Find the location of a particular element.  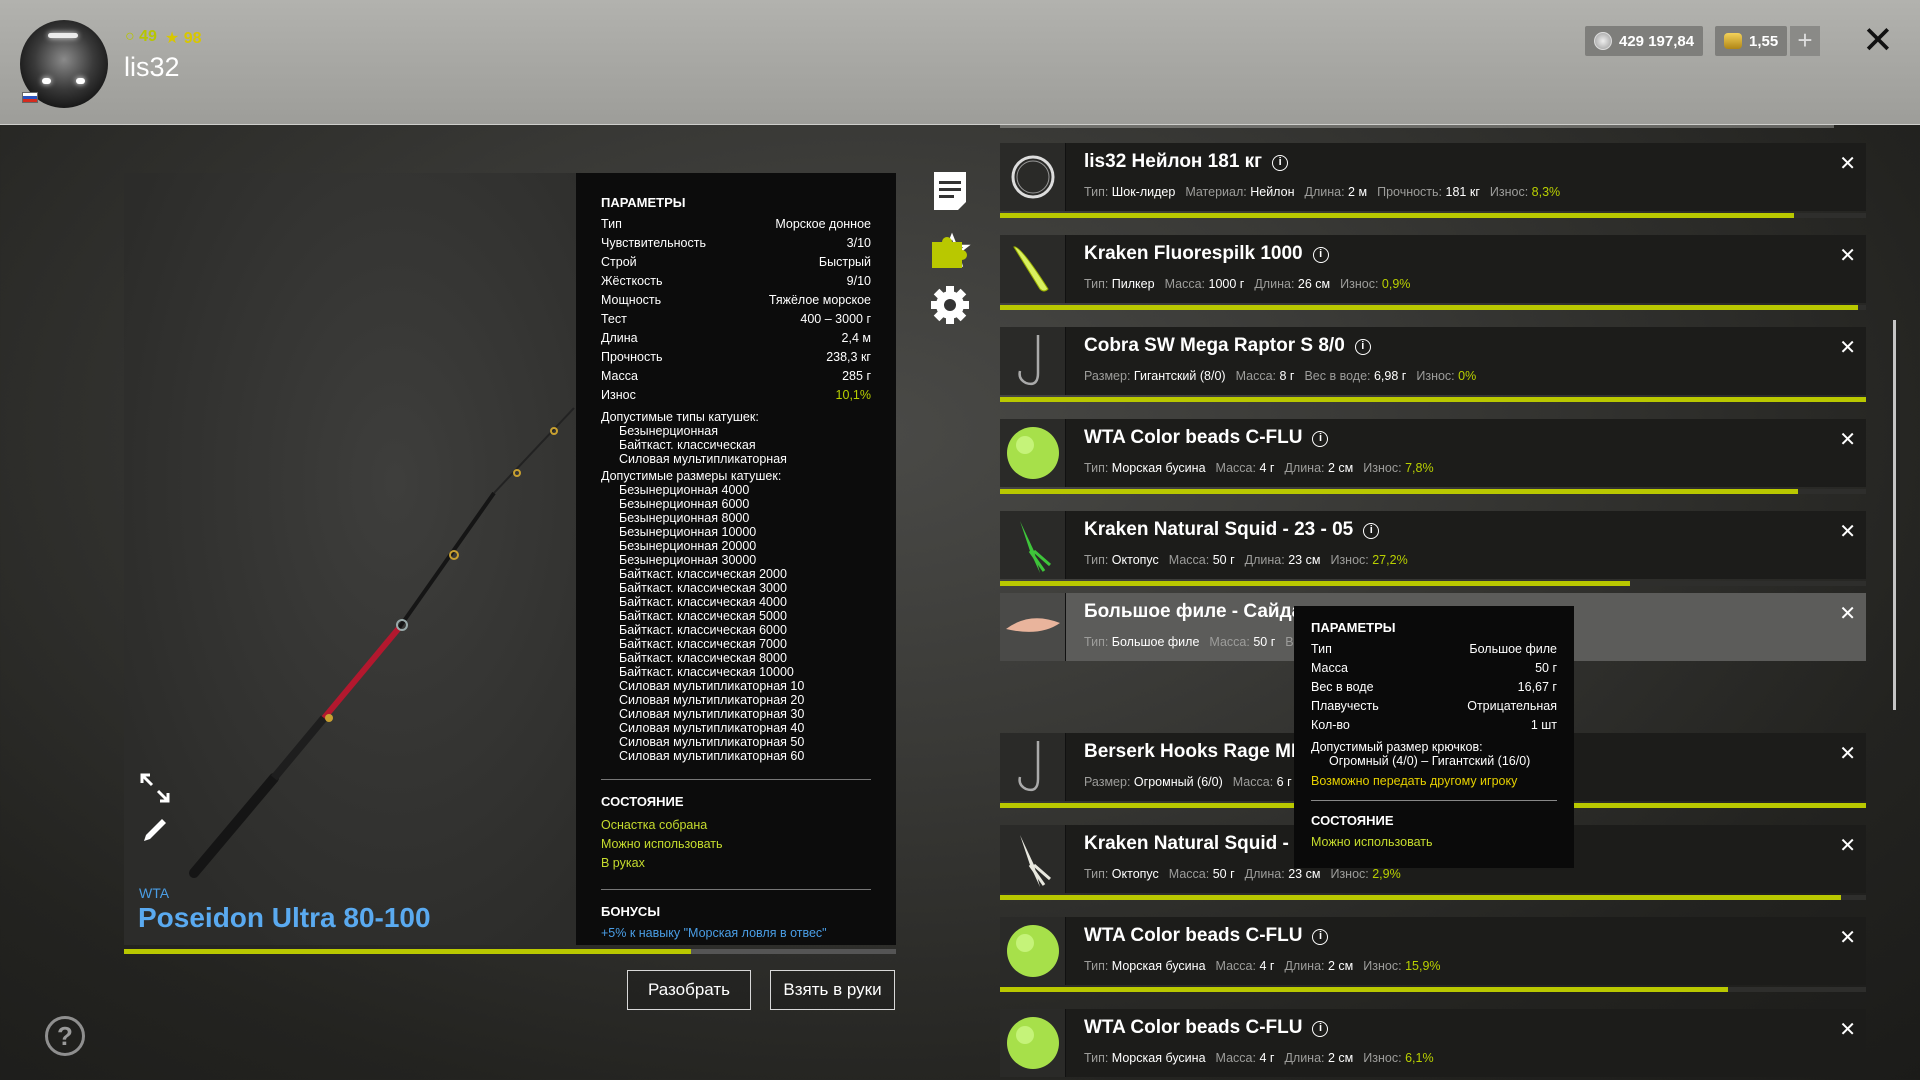

field-value: 1000 г is located at coordinates (1226, 284).